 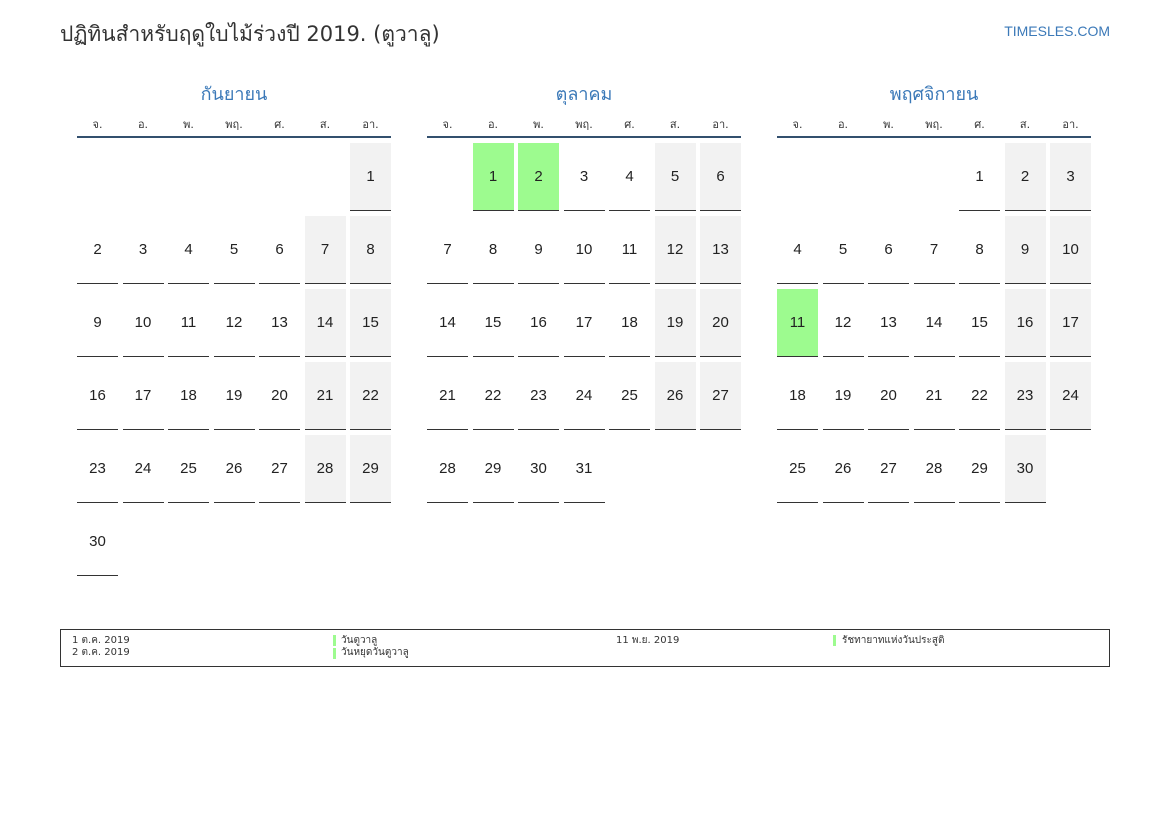 What do you see at coordinates (1057, 31) in the screenshot?
I see `brand-link: TIMESLES.COM` at bounding box center [1057, 31].